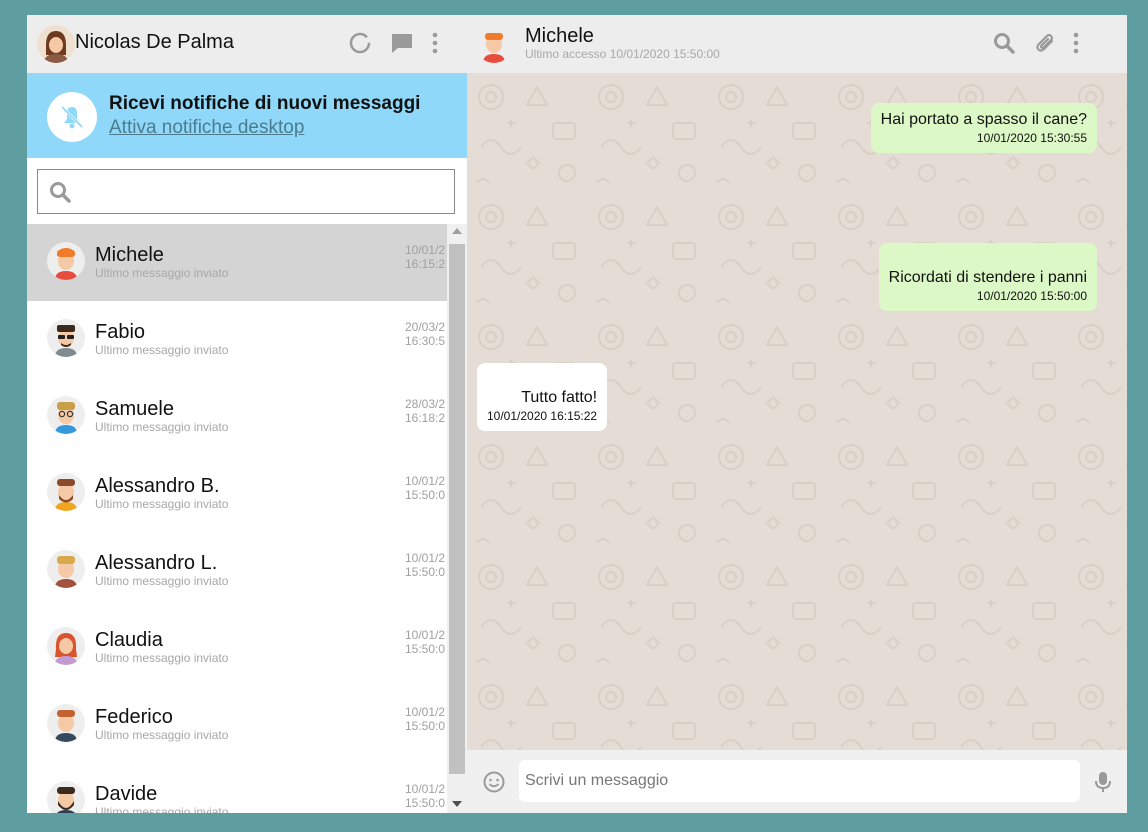  I want to click on peer-last-seen: Ultimo accesso 10/01/2020 15:50:00, so click(622, 54).